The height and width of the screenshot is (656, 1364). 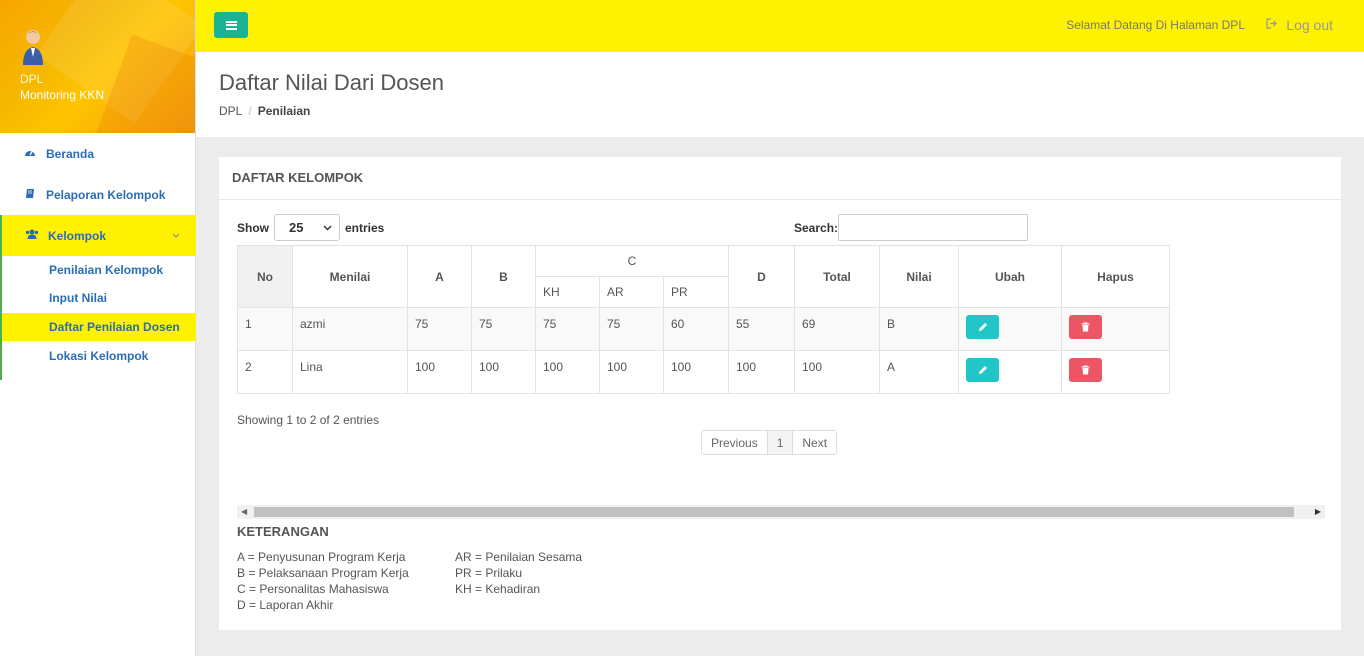 I want to click on entries-select: 25, so click(x=307, y=227).